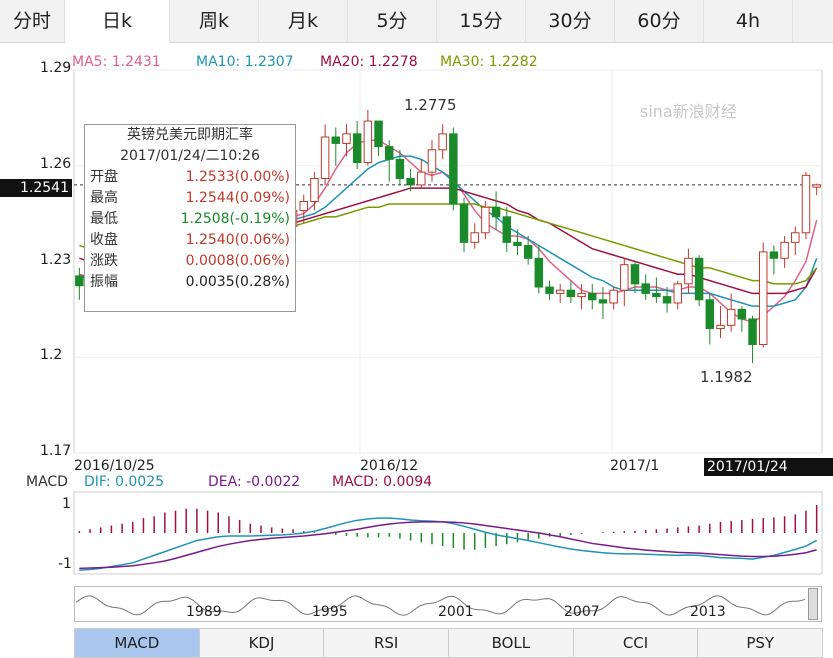  I want to click on macd-y-tick-2: -1, so click(65, 564).